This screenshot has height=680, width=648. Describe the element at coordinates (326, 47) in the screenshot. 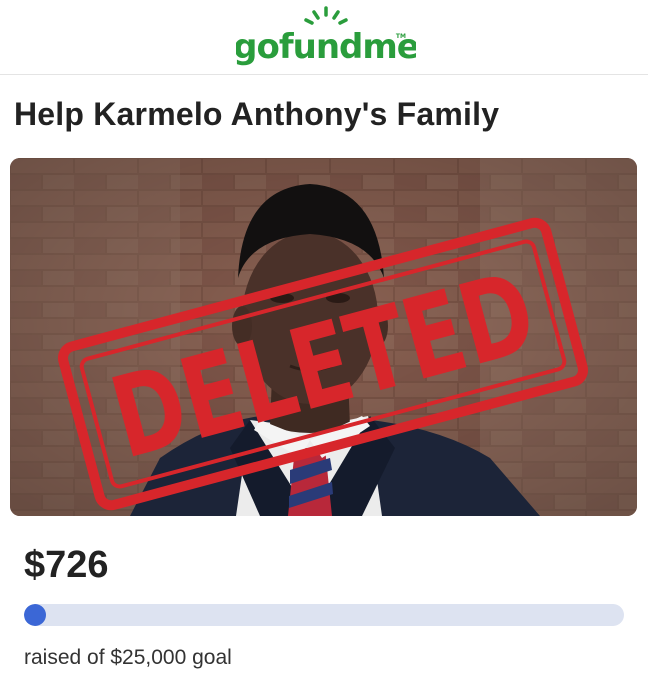

I see `logo-wordmark: gofundme` at that location.